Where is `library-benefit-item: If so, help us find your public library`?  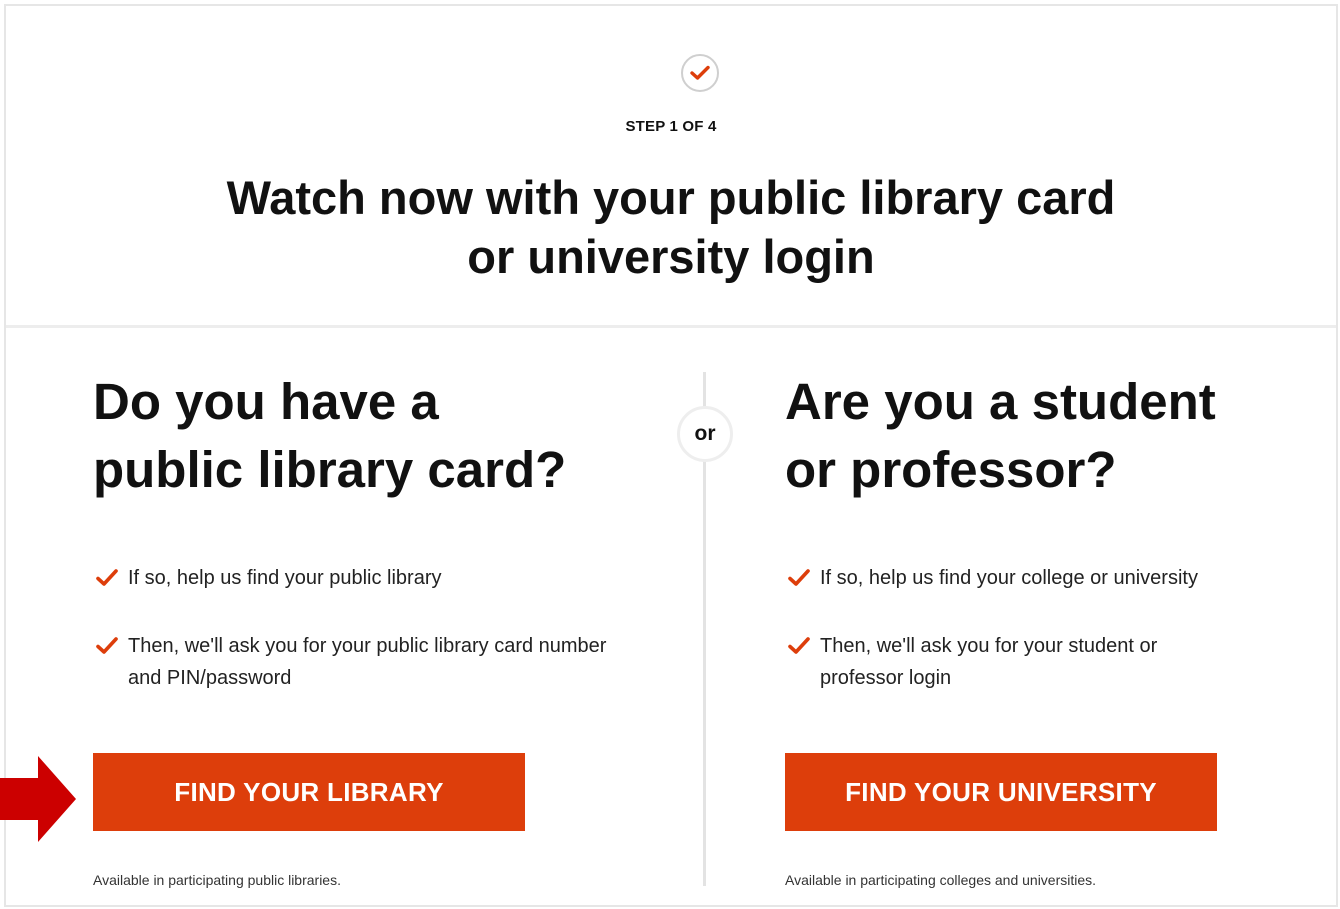 library-benefit-item: If so, help us find your public library is located at coordinates (373, 578).